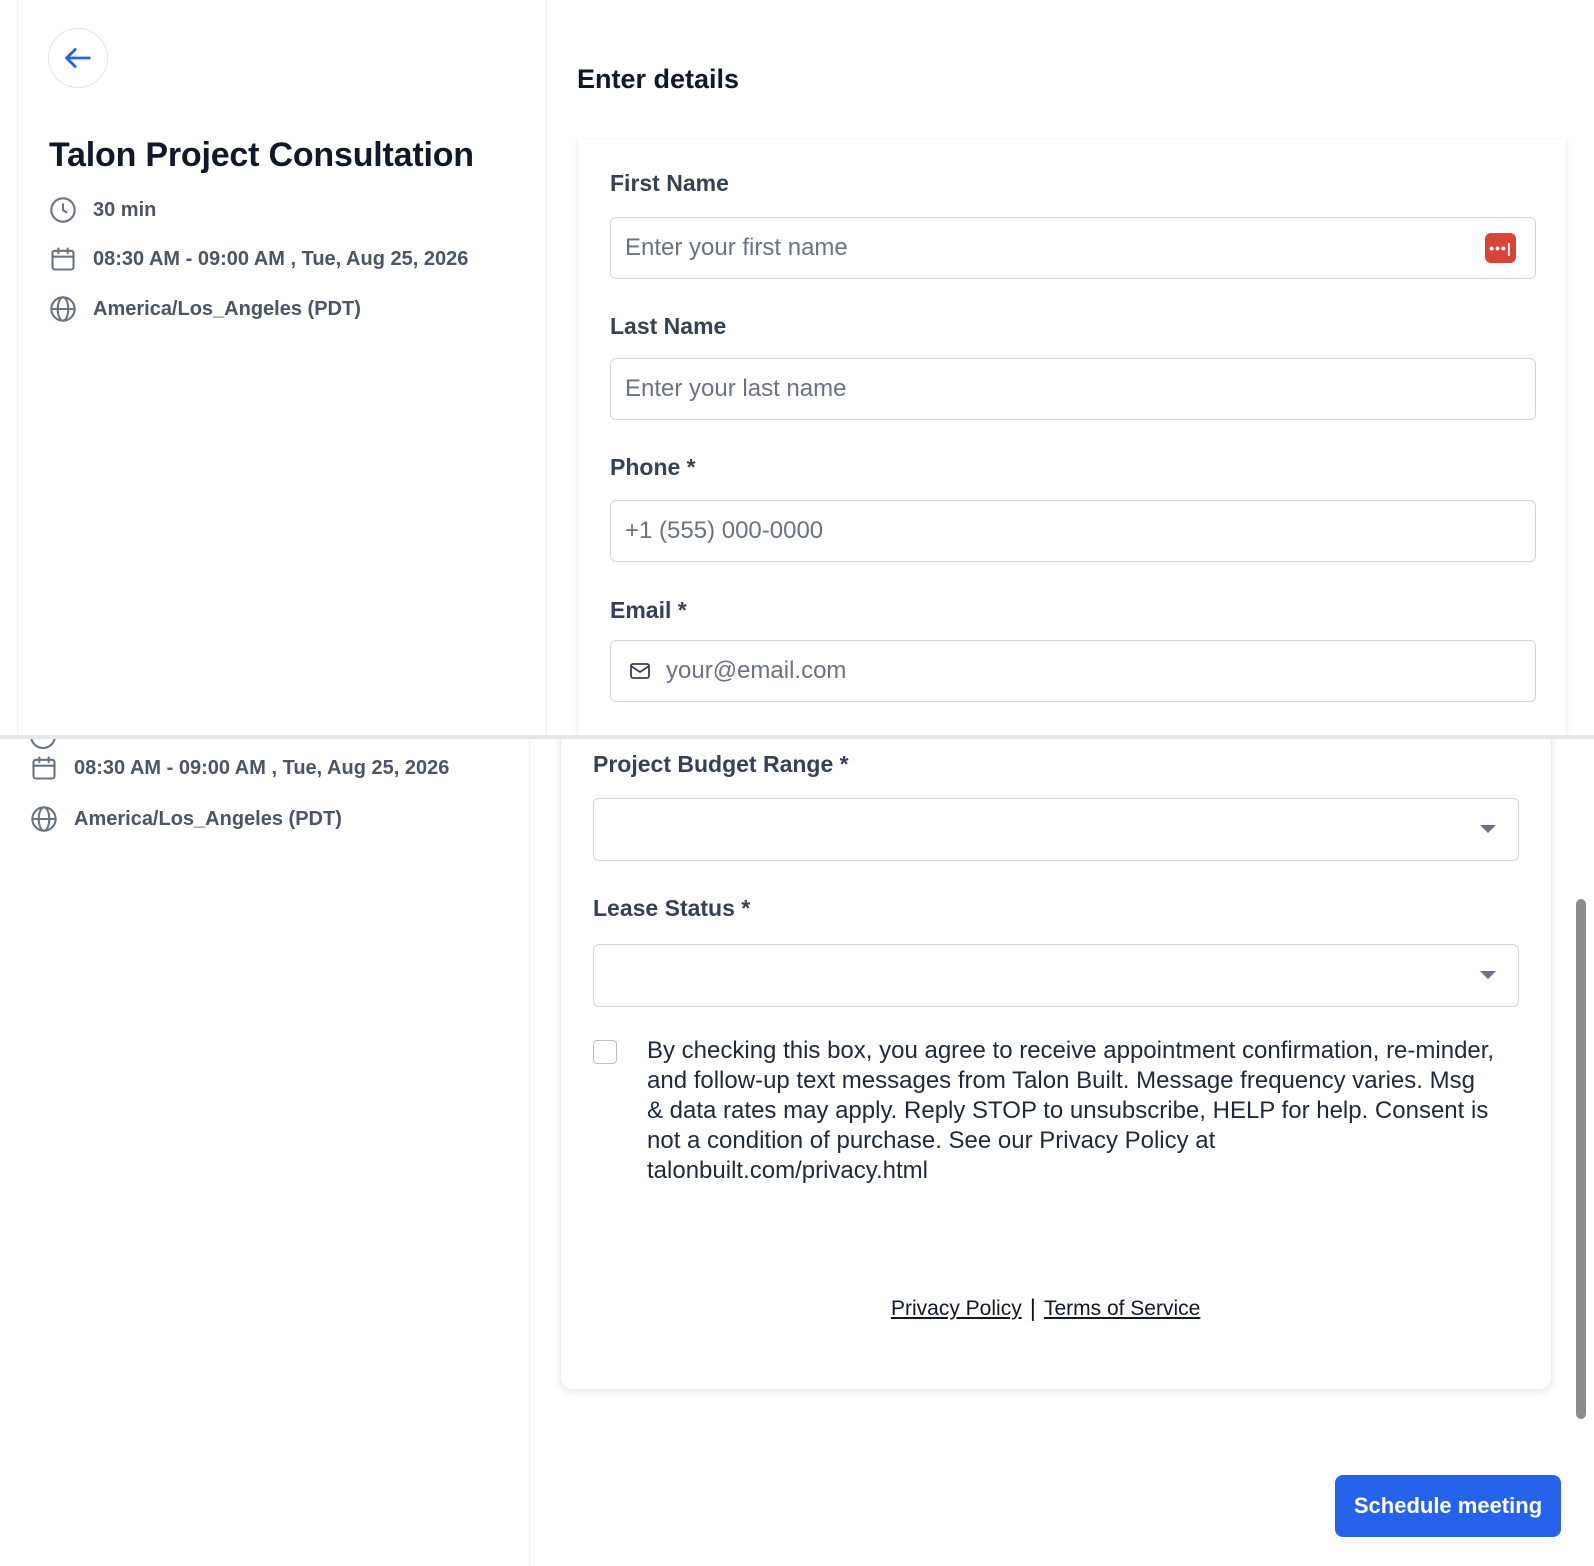 This screenshot has width=1594, height=1566. I want to click on email-input, so click(1073, 671).